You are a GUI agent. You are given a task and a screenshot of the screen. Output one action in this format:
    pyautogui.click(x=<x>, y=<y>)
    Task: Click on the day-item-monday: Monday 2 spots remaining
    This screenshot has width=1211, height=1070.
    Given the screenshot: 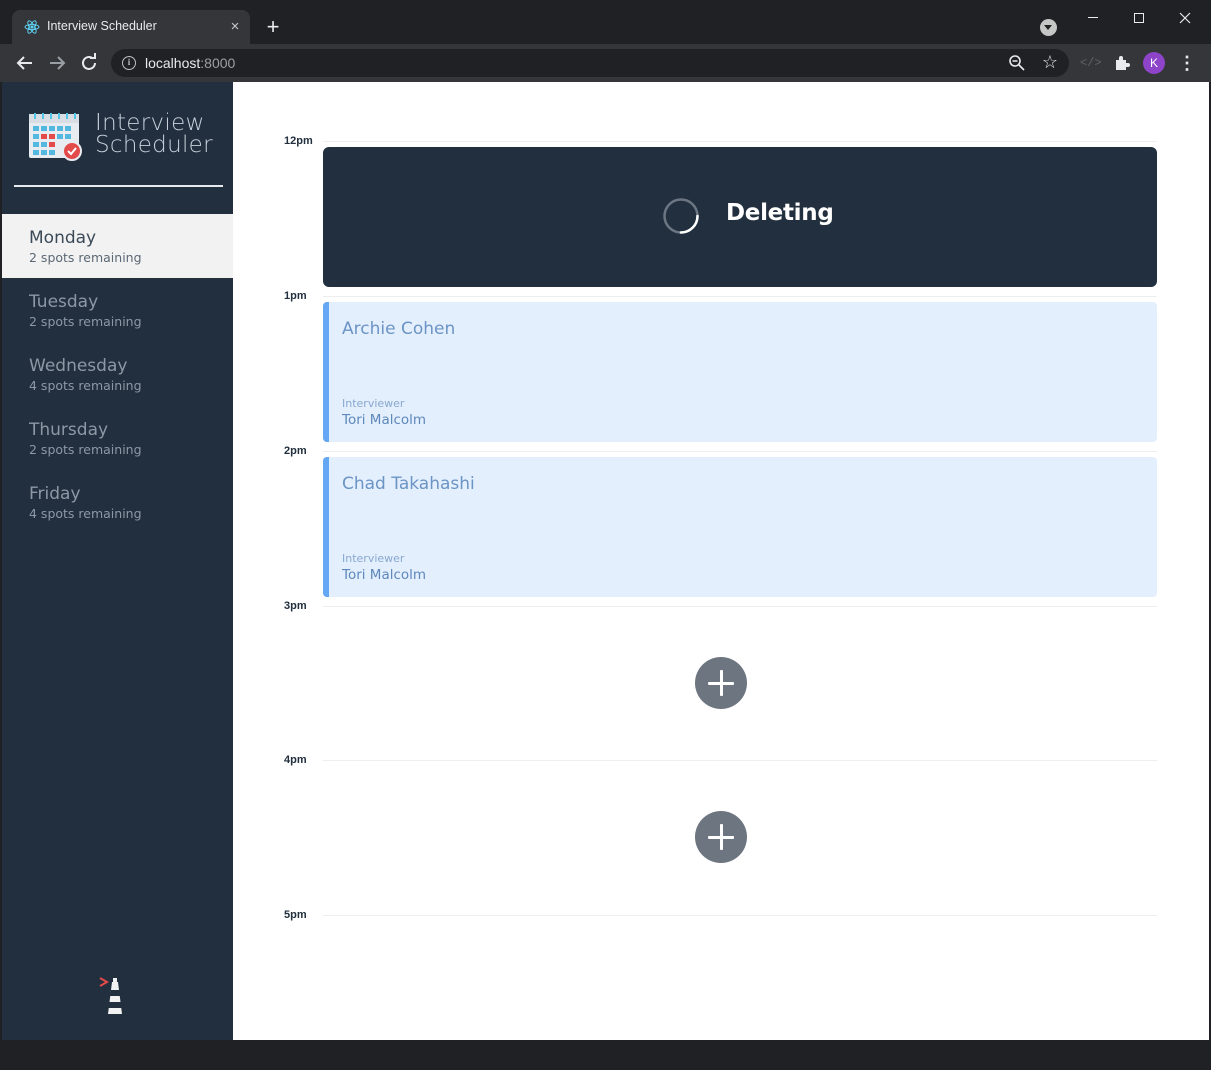 What is the action you would take?
    pyautogui.click(x=117, y=246)
    